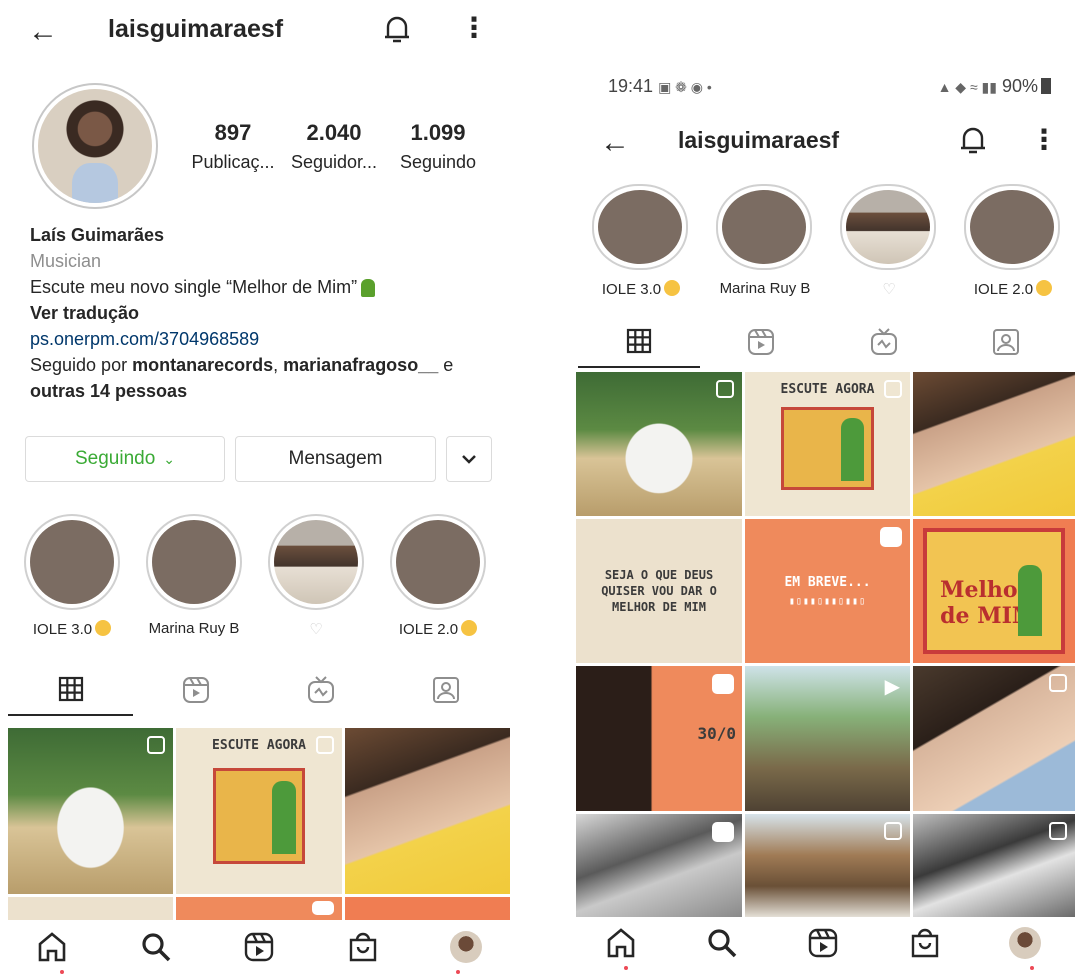 This screenshot has width=1075, height=974. What do you see at coordinates (108, 391) in the screenshot?
I see `followed-others: outras 14 pessoas` at bounding box center [108, 391].